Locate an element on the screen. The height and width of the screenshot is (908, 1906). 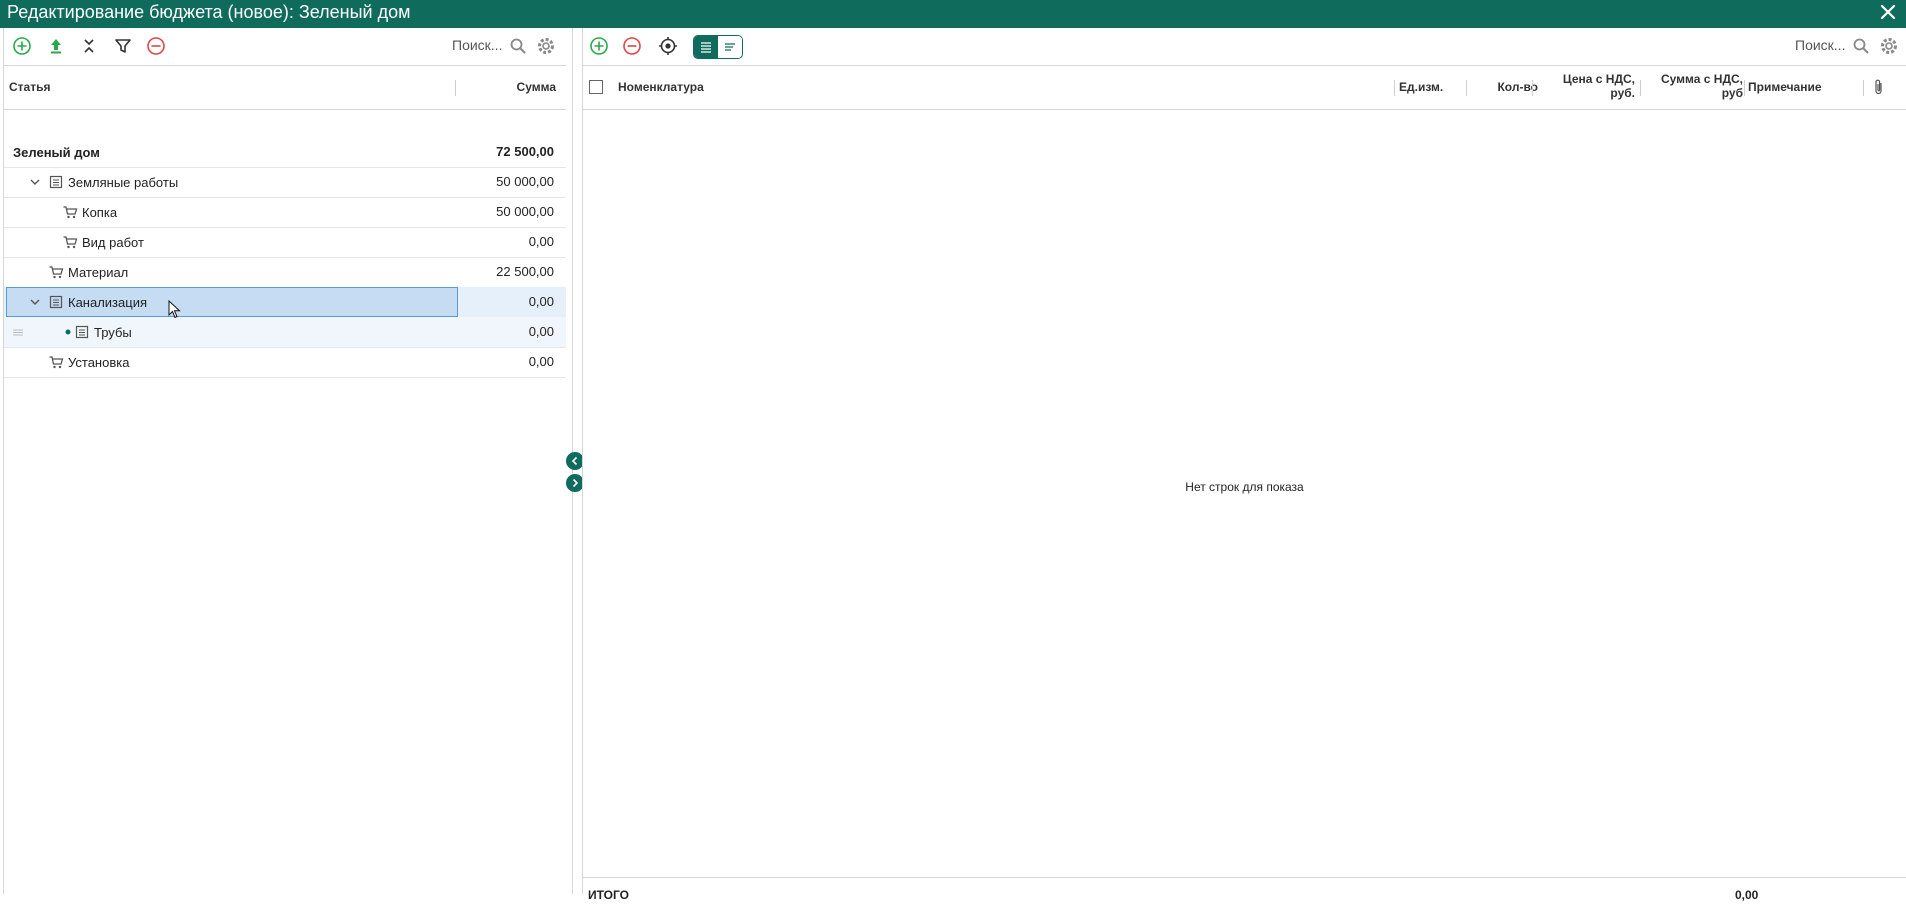
column-price: Цена с НДС, руб. is located at coordinates (1589, 86).